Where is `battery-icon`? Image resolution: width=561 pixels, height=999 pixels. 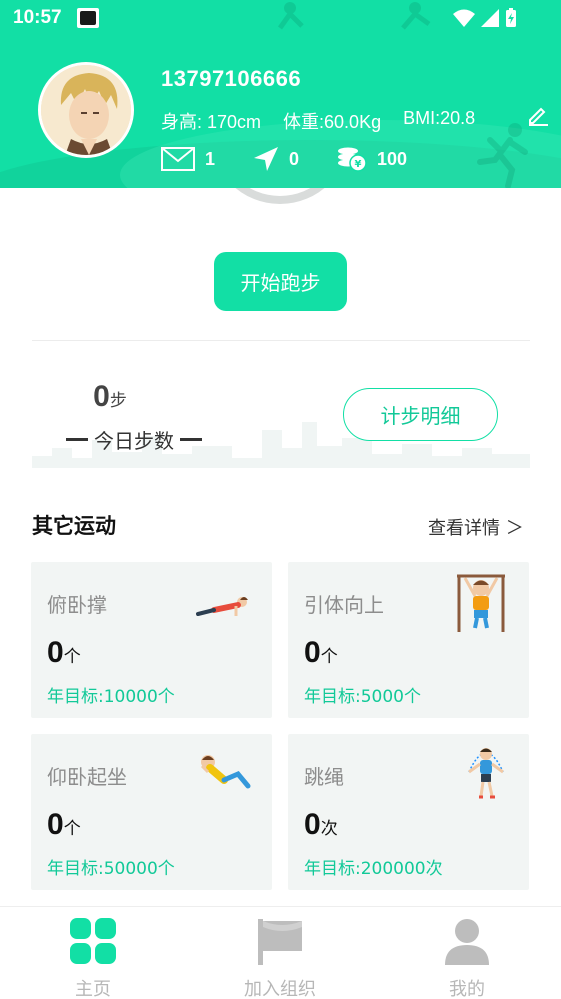 battery-icon is located at coordinates (511, 17).